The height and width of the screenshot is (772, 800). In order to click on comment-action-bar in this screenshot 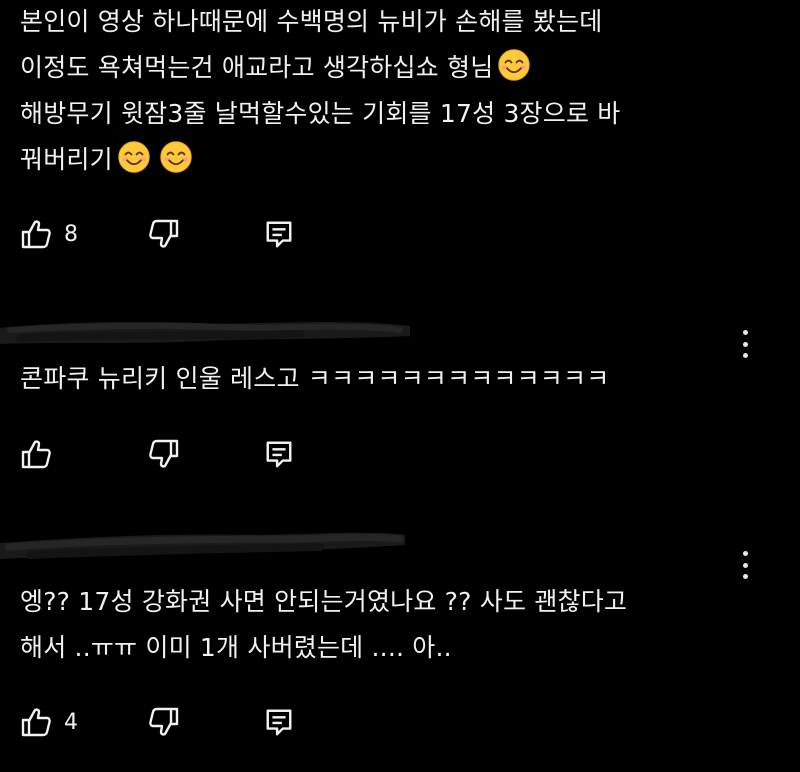, I will do `click(170, 454)`.